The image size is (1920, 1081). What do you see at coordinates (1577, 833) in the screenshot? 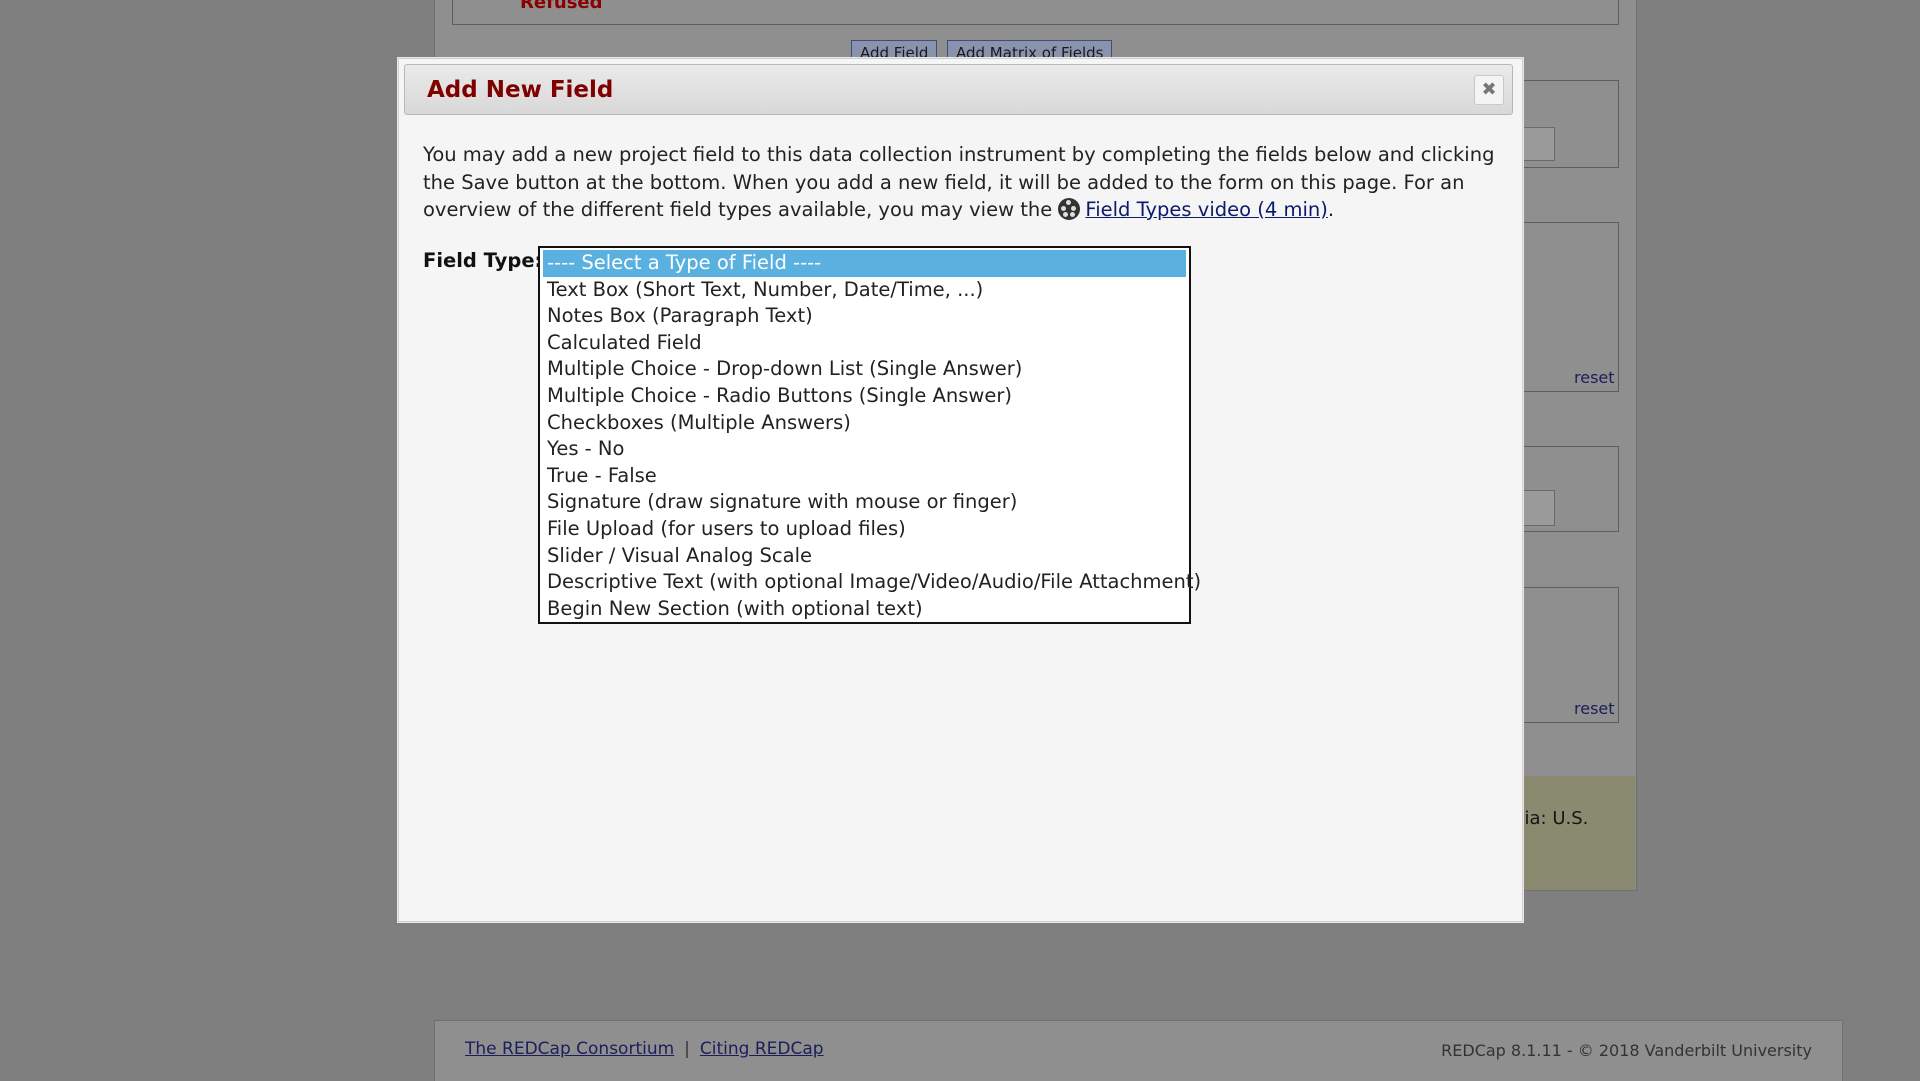
I see `background-info-panel` at bounding box center [1577, 833].